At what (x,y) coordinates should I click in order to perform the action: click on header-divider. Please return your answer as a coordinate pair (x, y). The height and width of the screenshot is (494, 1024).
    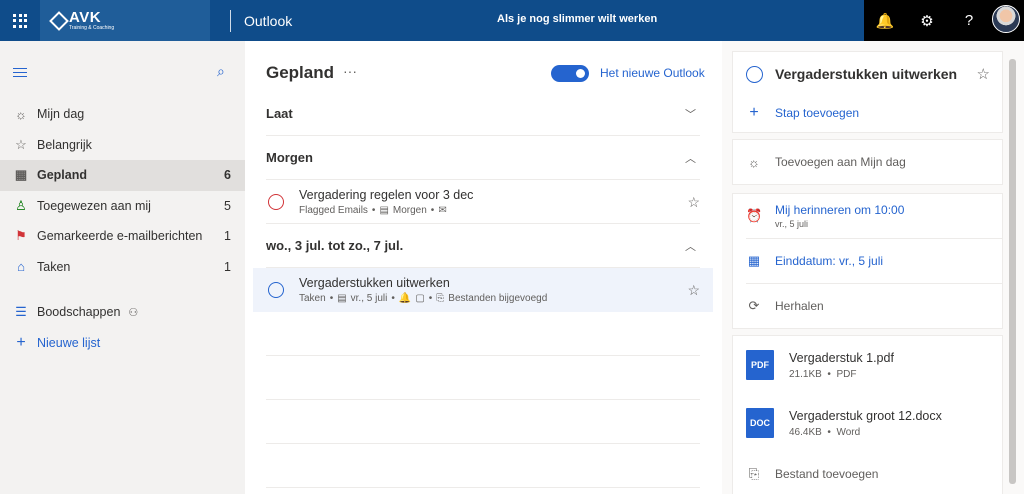
    Looking at the image, I should click on (230, 20).